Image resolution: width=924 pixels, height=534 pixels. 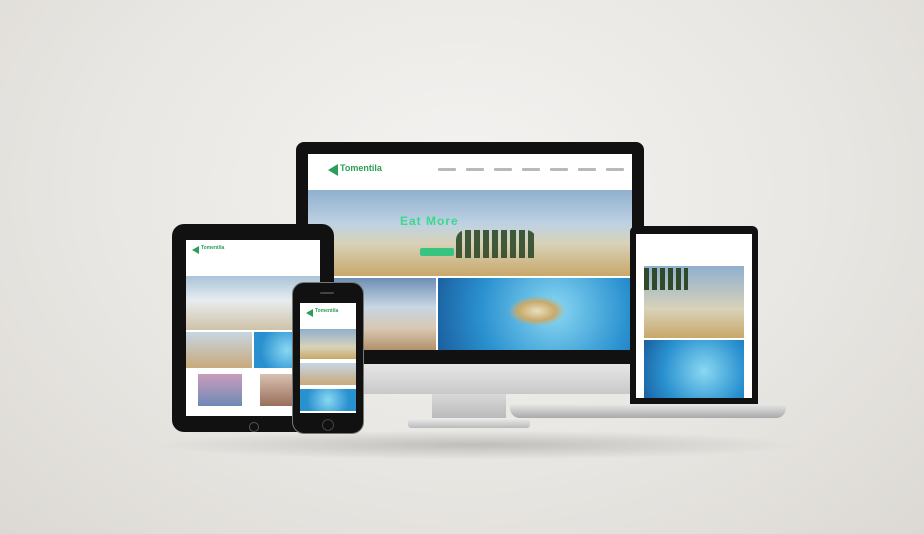 I want to click on tablet-beach-tile, so click(x=219, y=350).